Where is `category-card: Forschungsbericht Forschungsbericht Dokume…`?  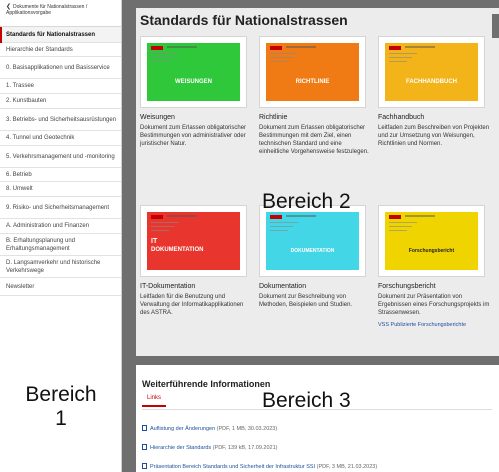 category-card: Forschungsbericht Forschungsbericht Dokume… is located at coordinates (434, 266).